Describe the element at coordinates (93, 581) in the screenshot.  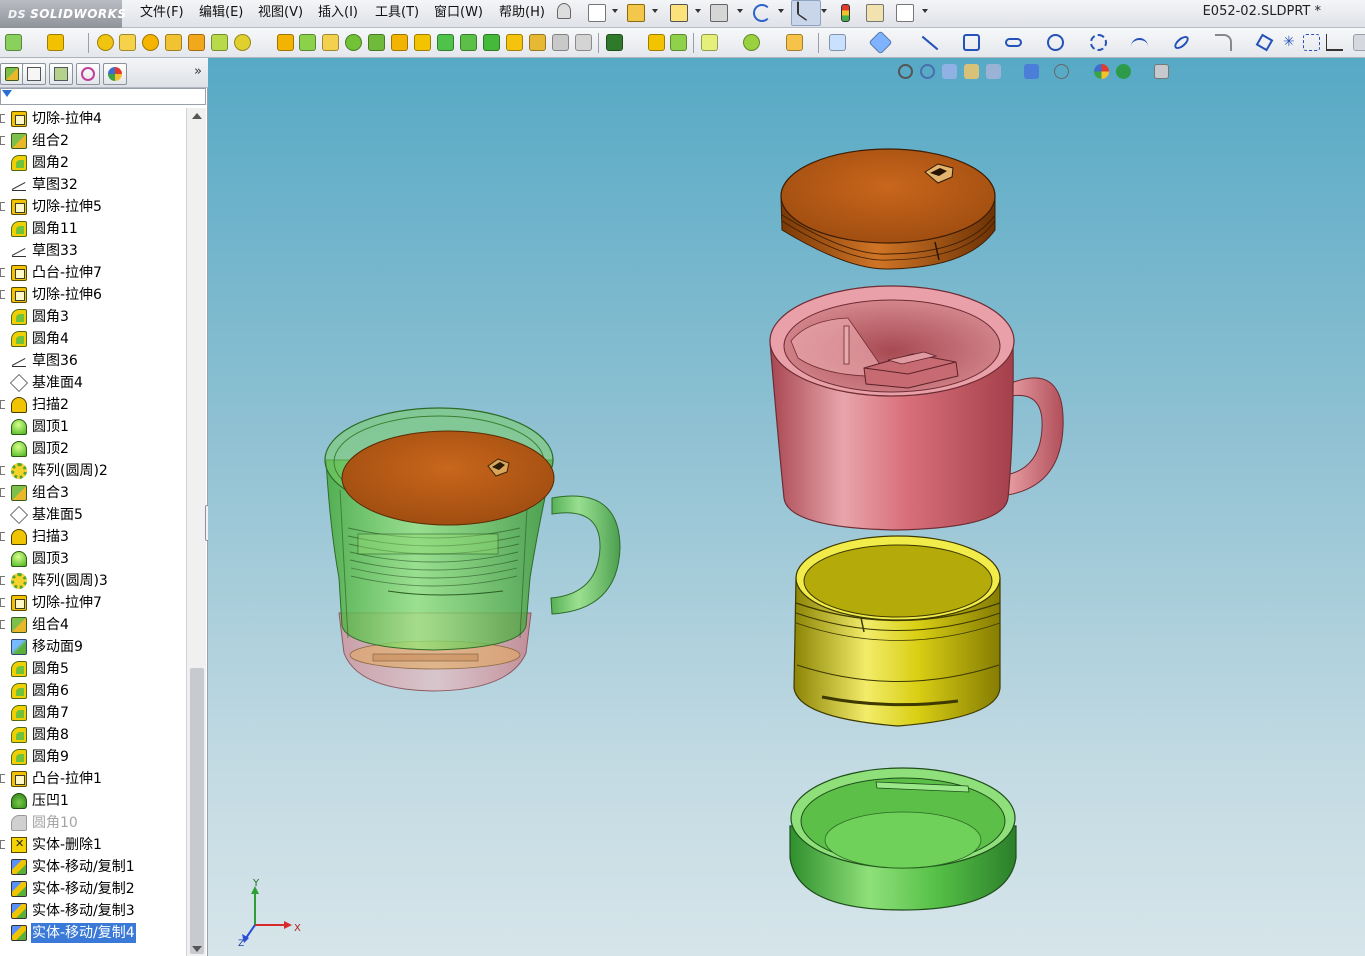
I see `feature-tree-item: 阵列(圆周)3` at that location.